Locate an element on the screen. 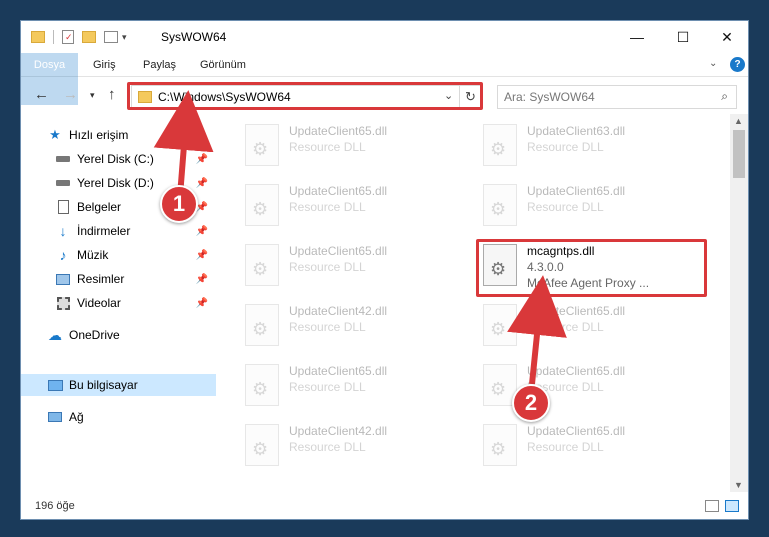  sidebar-item-label: Belgeler is located at coordinates (99, 207).